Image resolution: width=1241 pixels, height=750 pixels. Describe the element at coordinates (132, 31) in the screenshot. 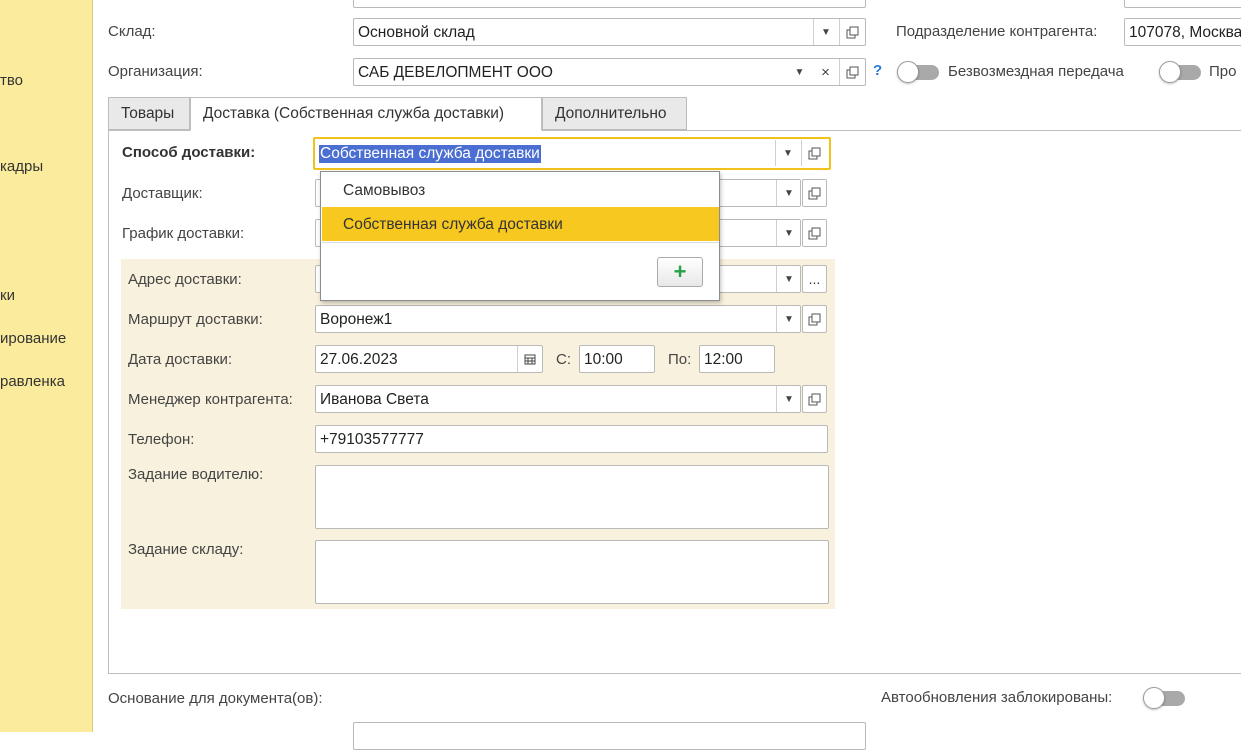

I see `warehouse-label: Склад:` at that location.